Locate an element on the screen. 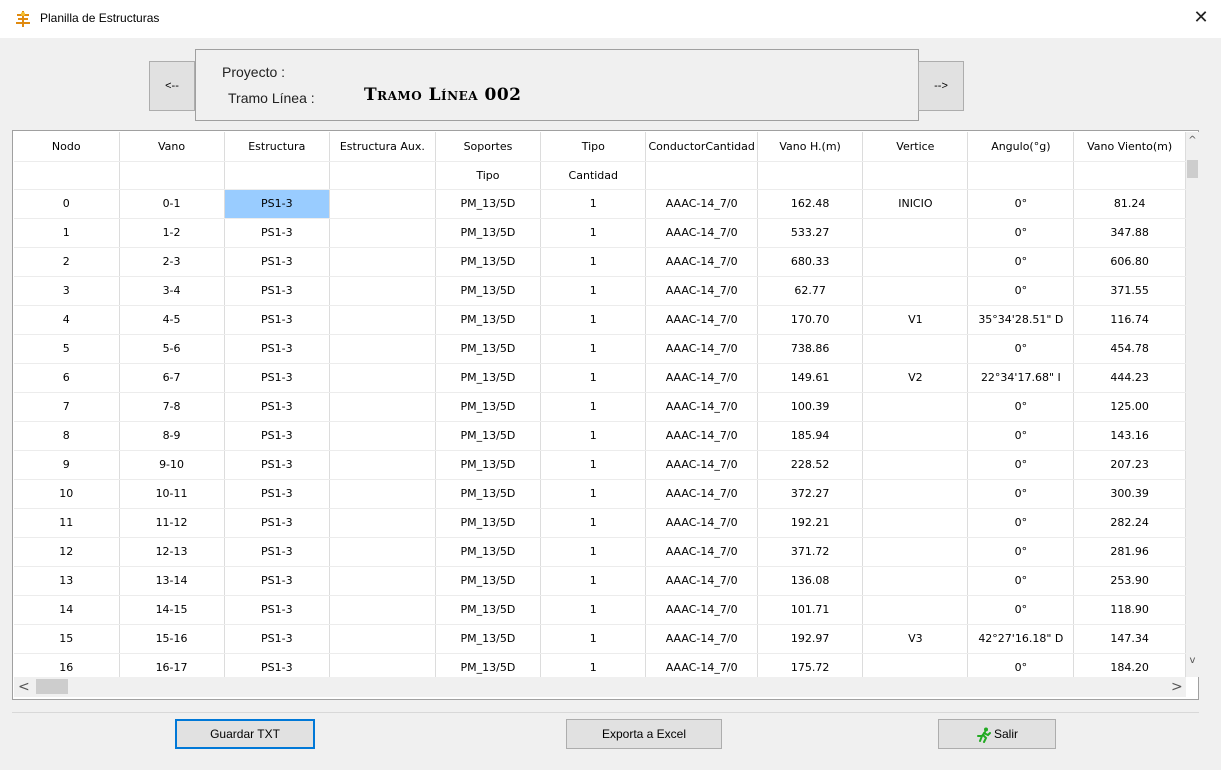  cell-vertice: V2 is located at coordinates (915, 378).